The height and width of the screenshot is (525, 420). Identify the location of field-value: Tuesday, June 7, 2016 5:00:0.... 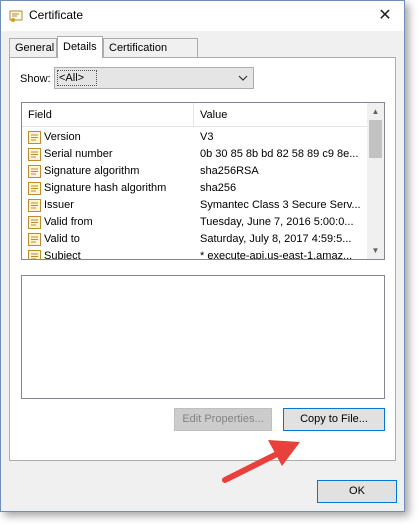
(277, 222).